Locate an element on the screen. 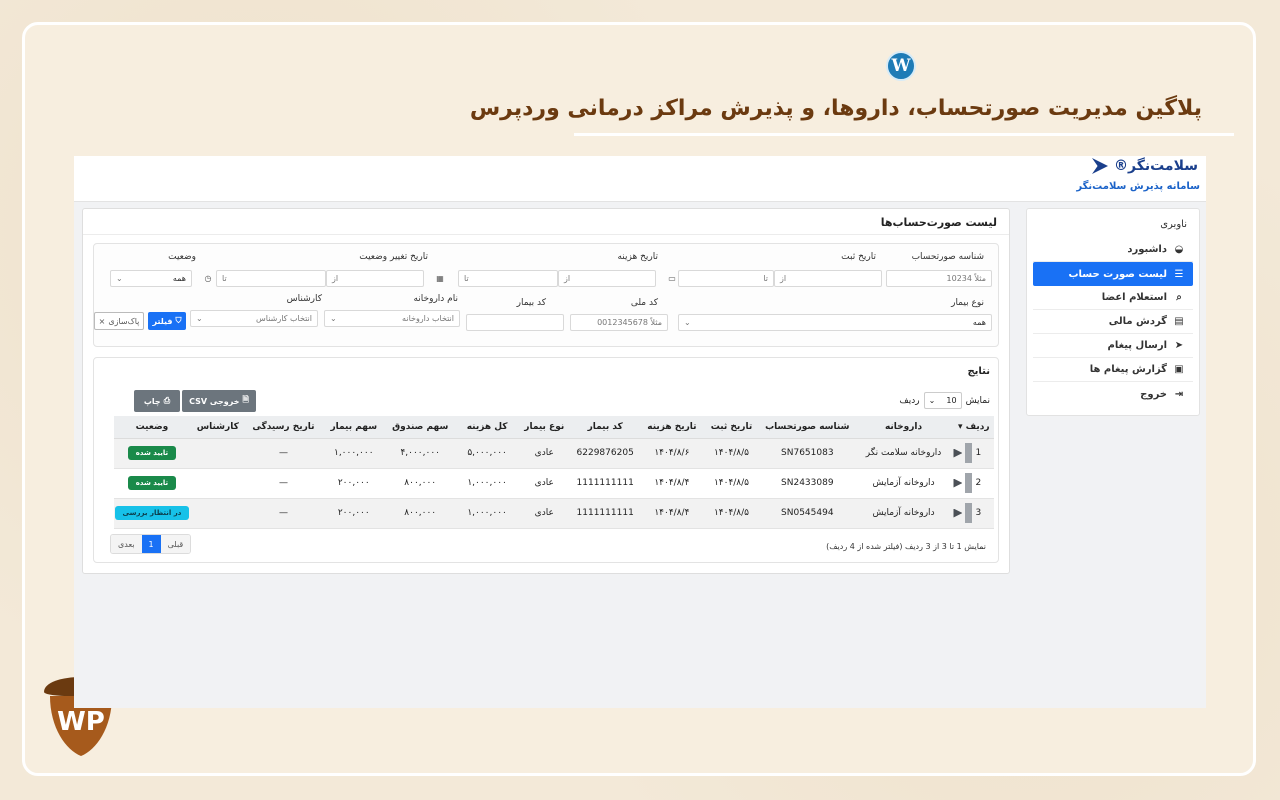 This screenshot has width=1280, height=800. sidebar-item-dashboard: ◒ داشبورد is located at coordinates (1113, 250).